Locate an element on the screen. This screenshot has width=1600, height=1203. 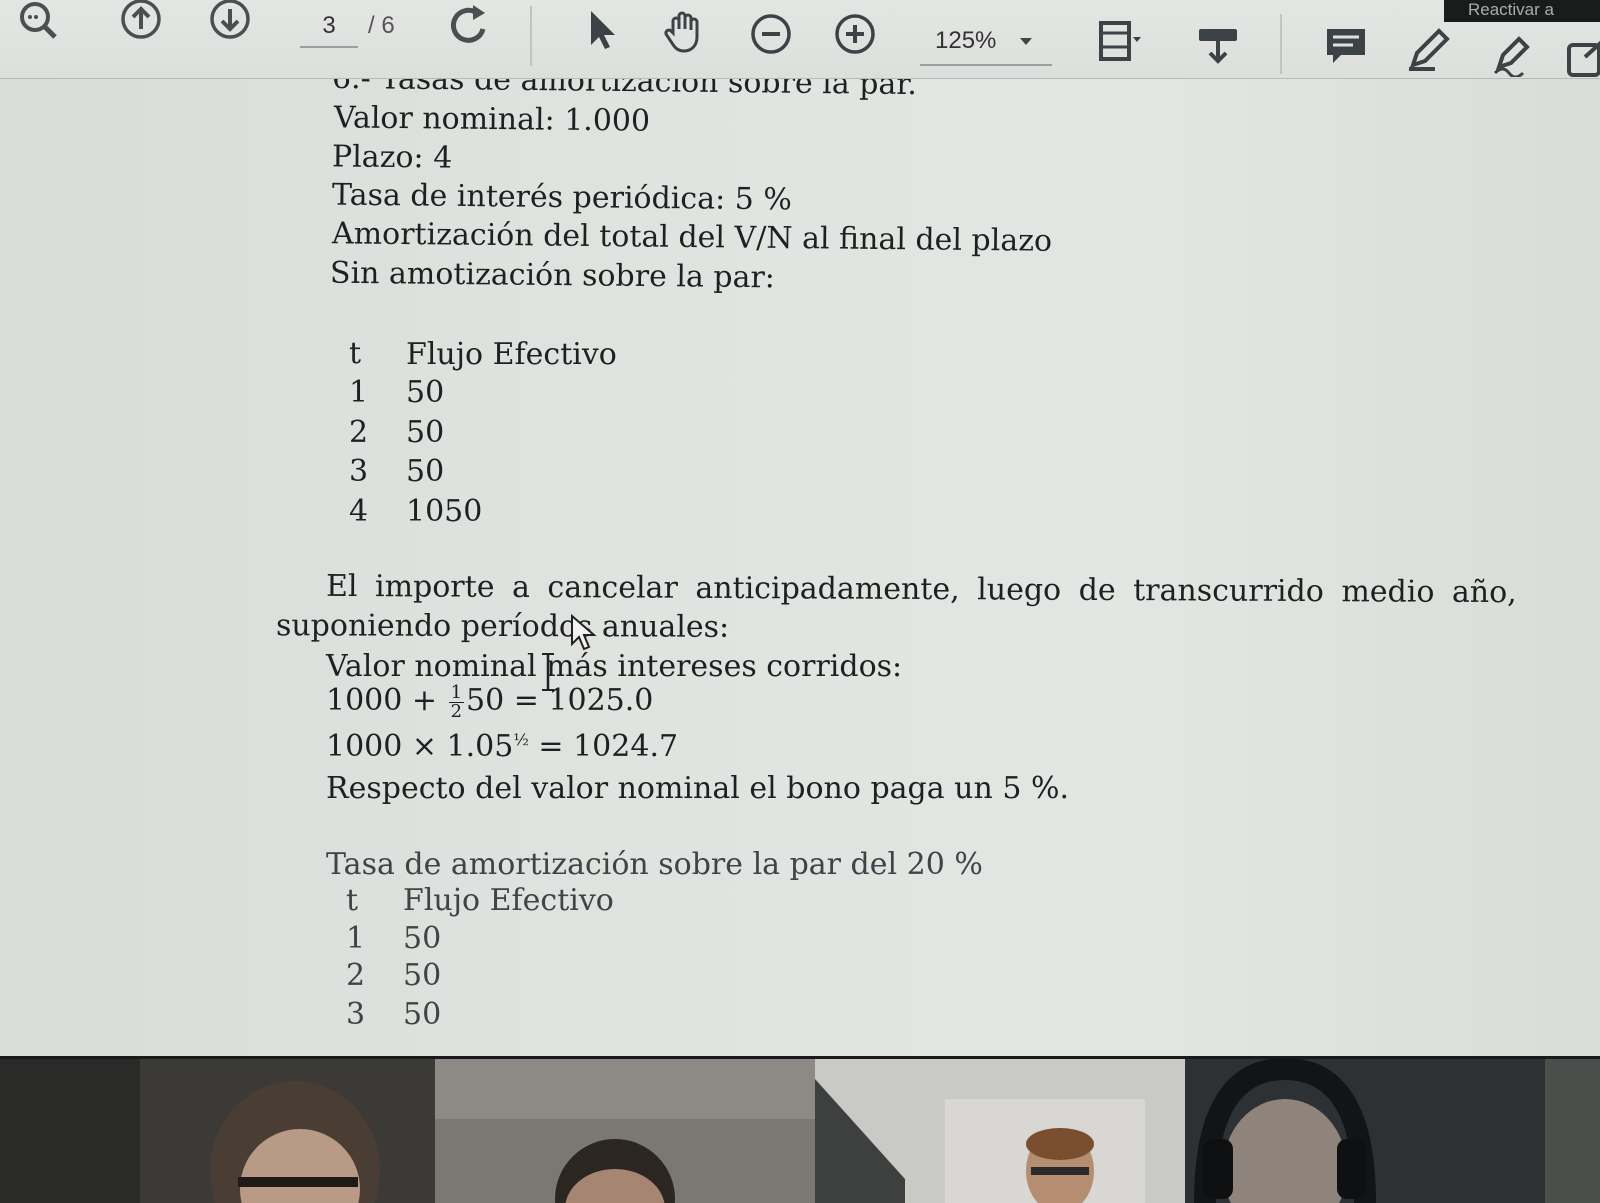
table1-row-t: 2 is located at coordinates (359, 432).